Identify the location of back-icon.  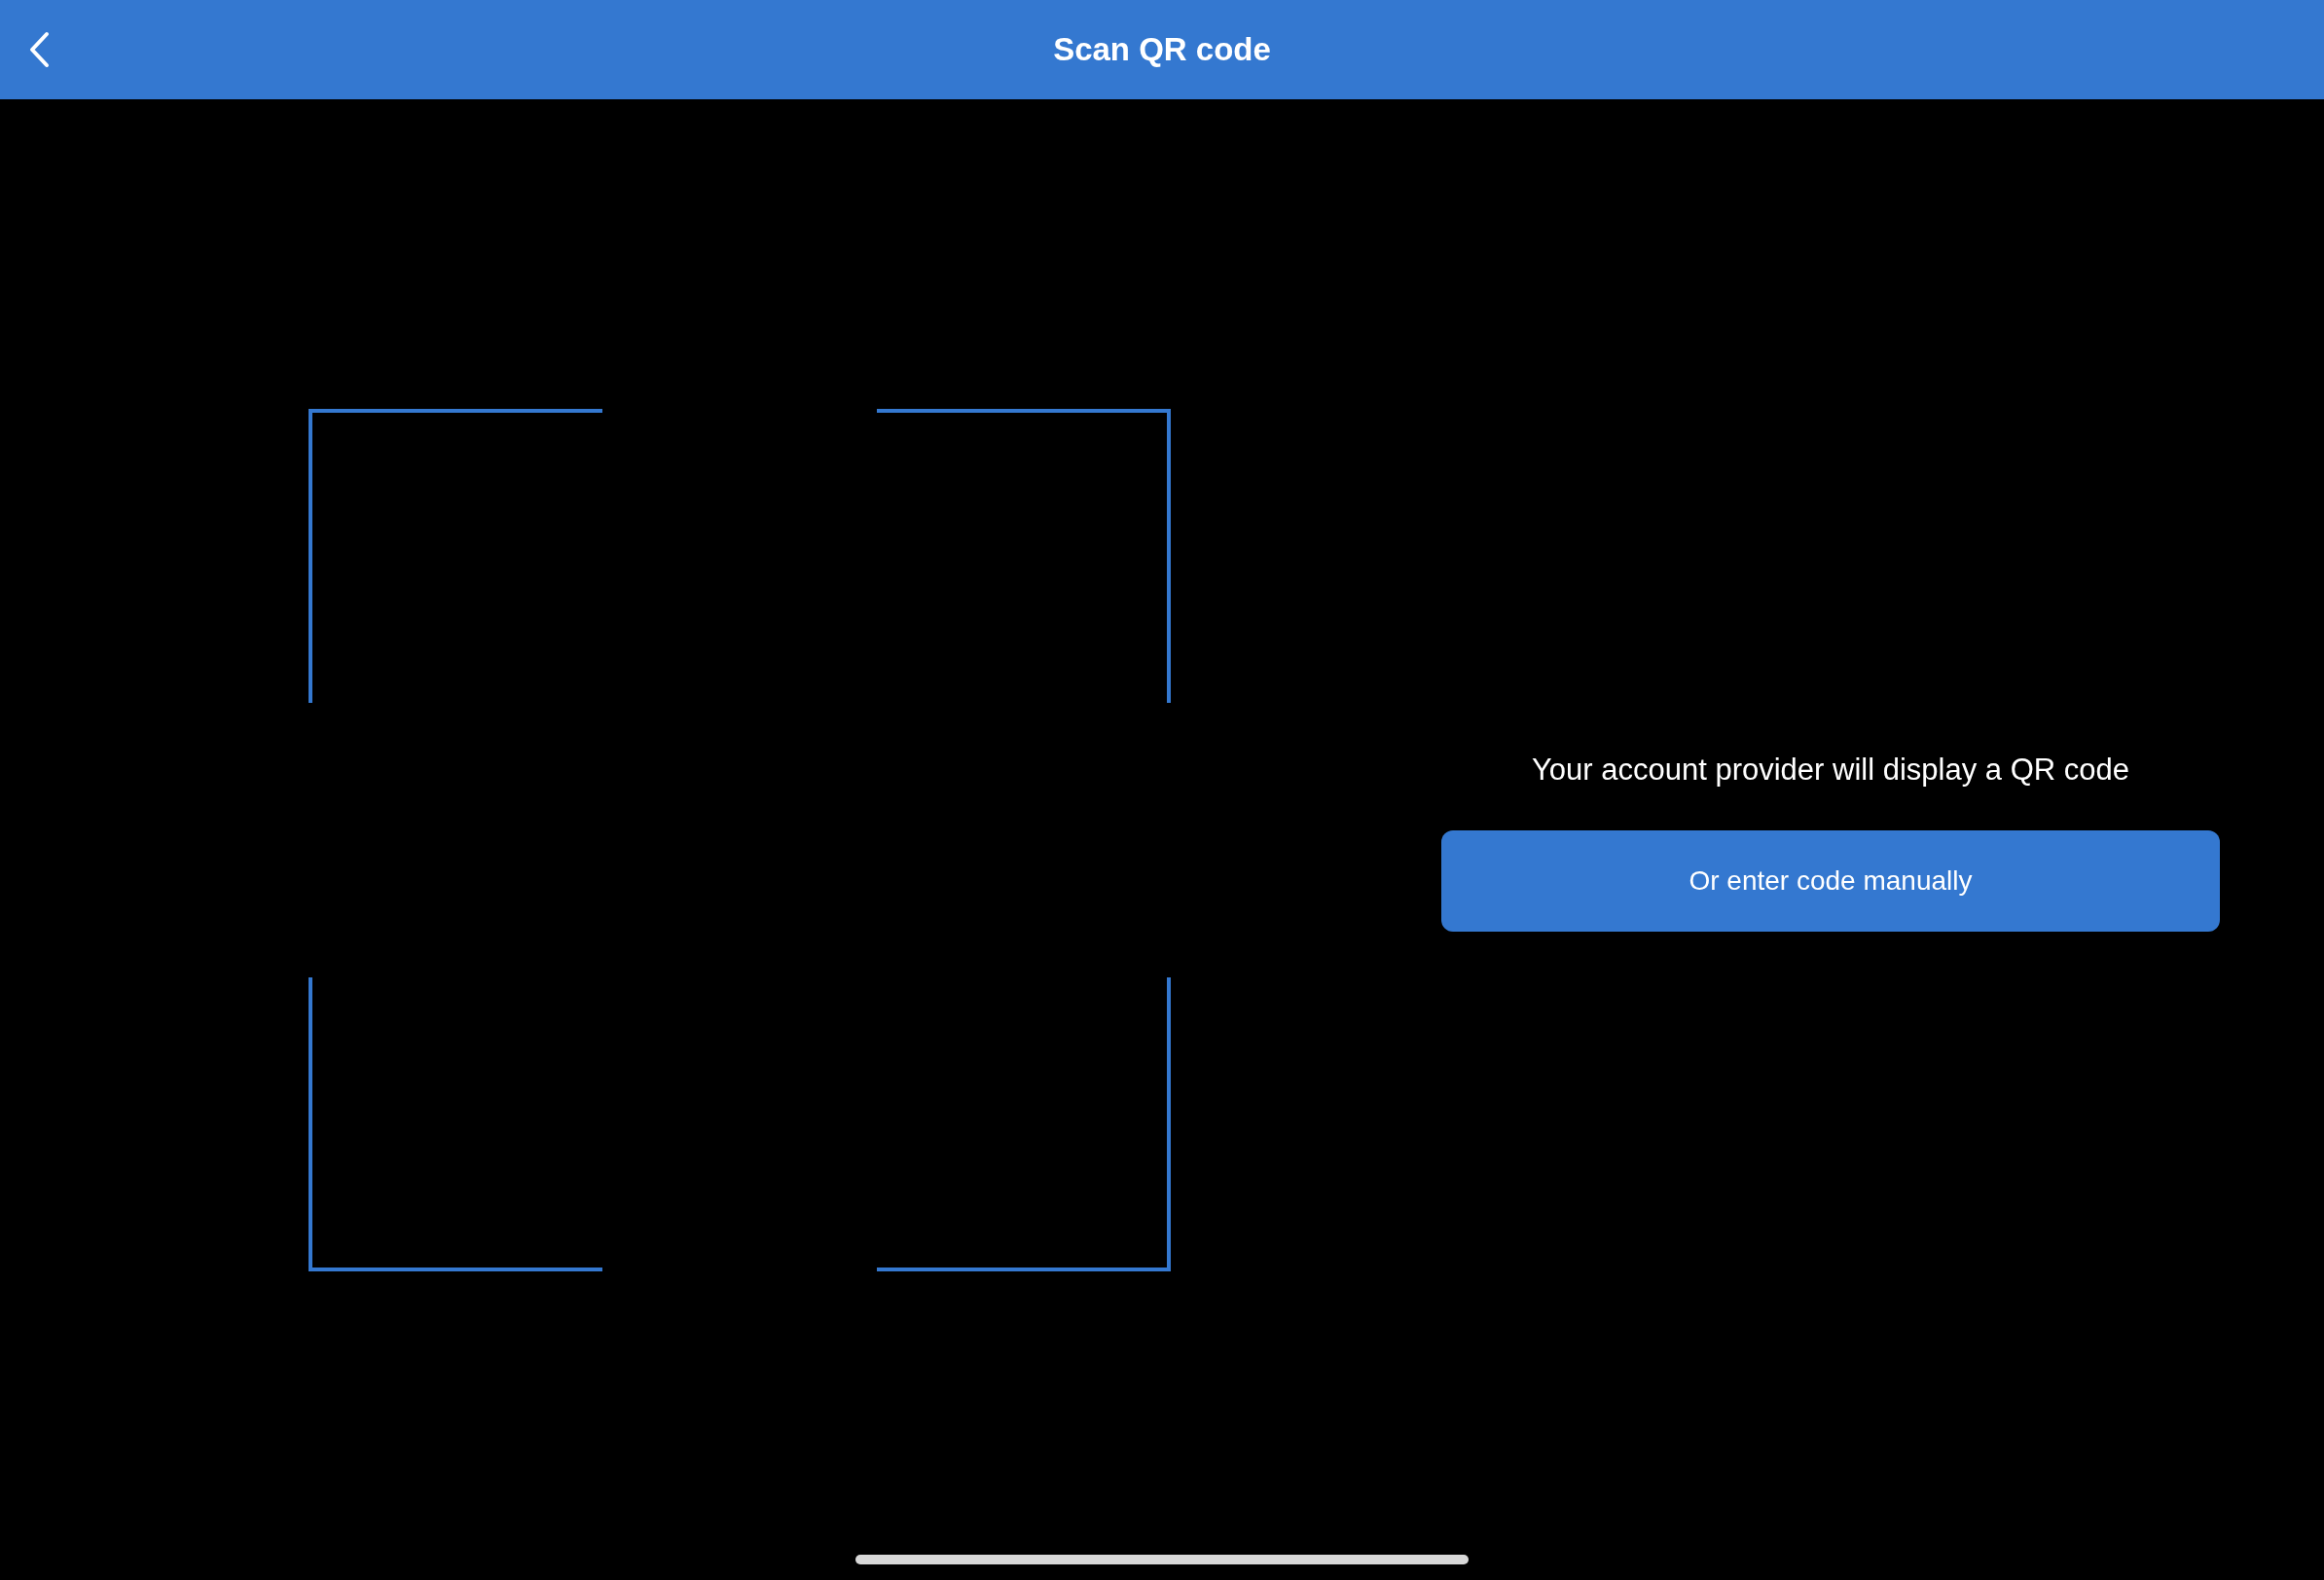
(39, 49).